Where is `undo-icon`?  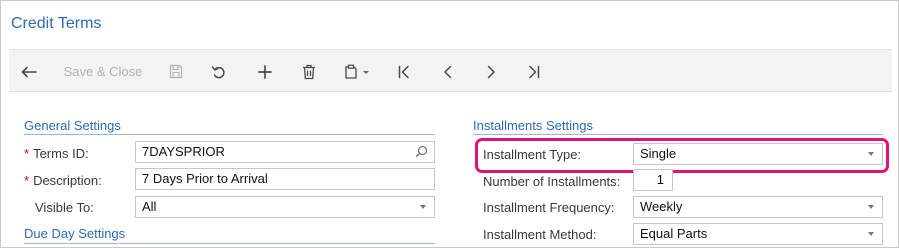 undo-icon is located at coordinates (218, 71).